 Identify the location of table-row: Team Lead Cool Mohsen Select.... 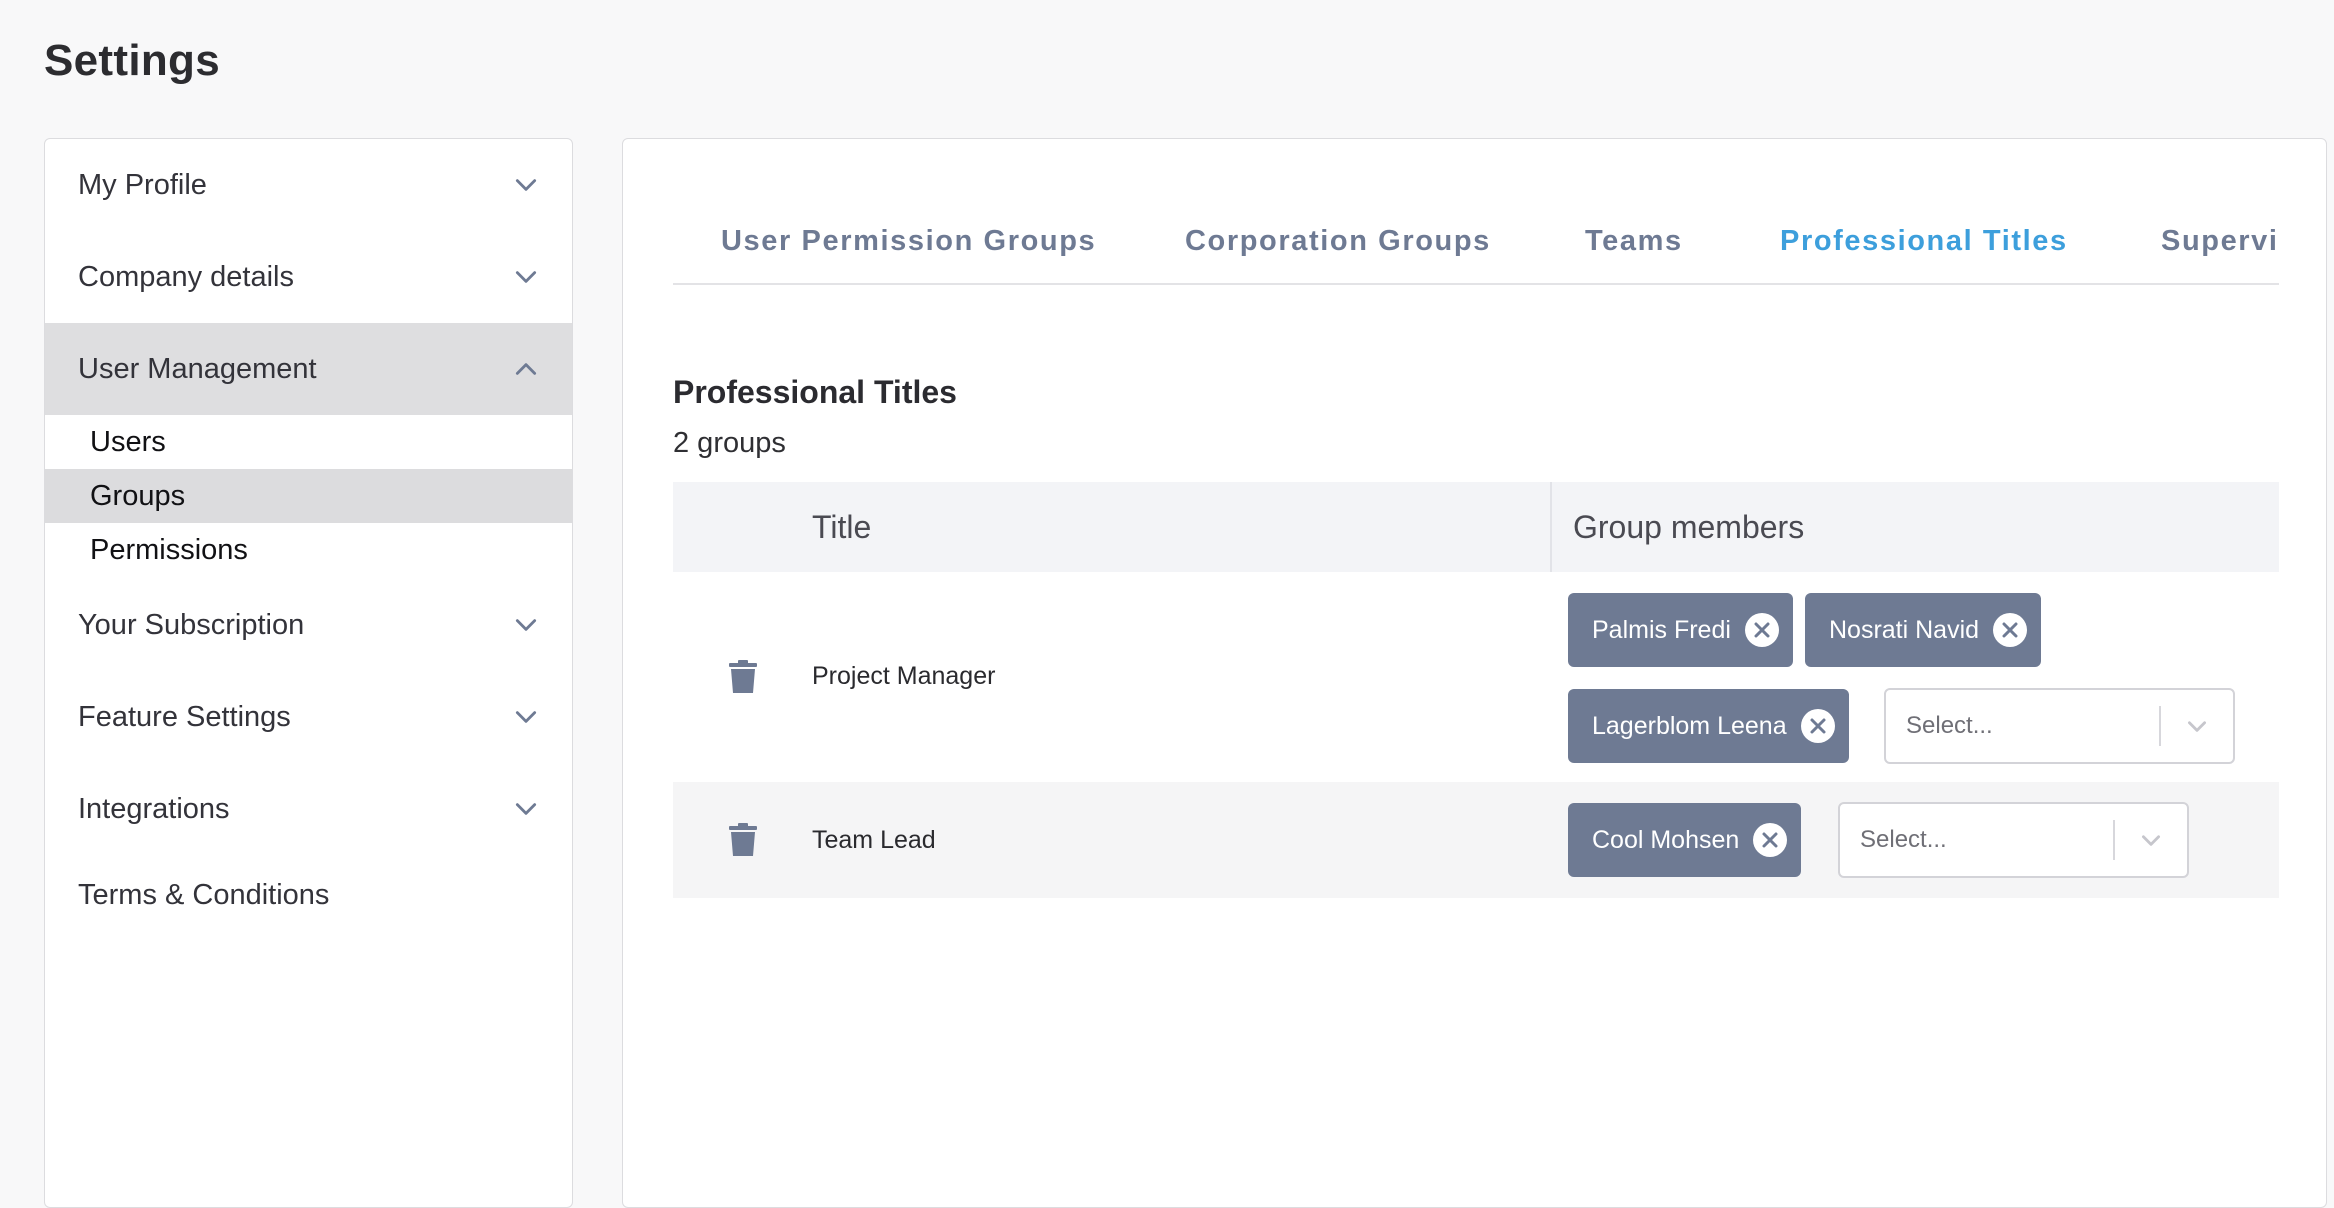
(1476, 840).